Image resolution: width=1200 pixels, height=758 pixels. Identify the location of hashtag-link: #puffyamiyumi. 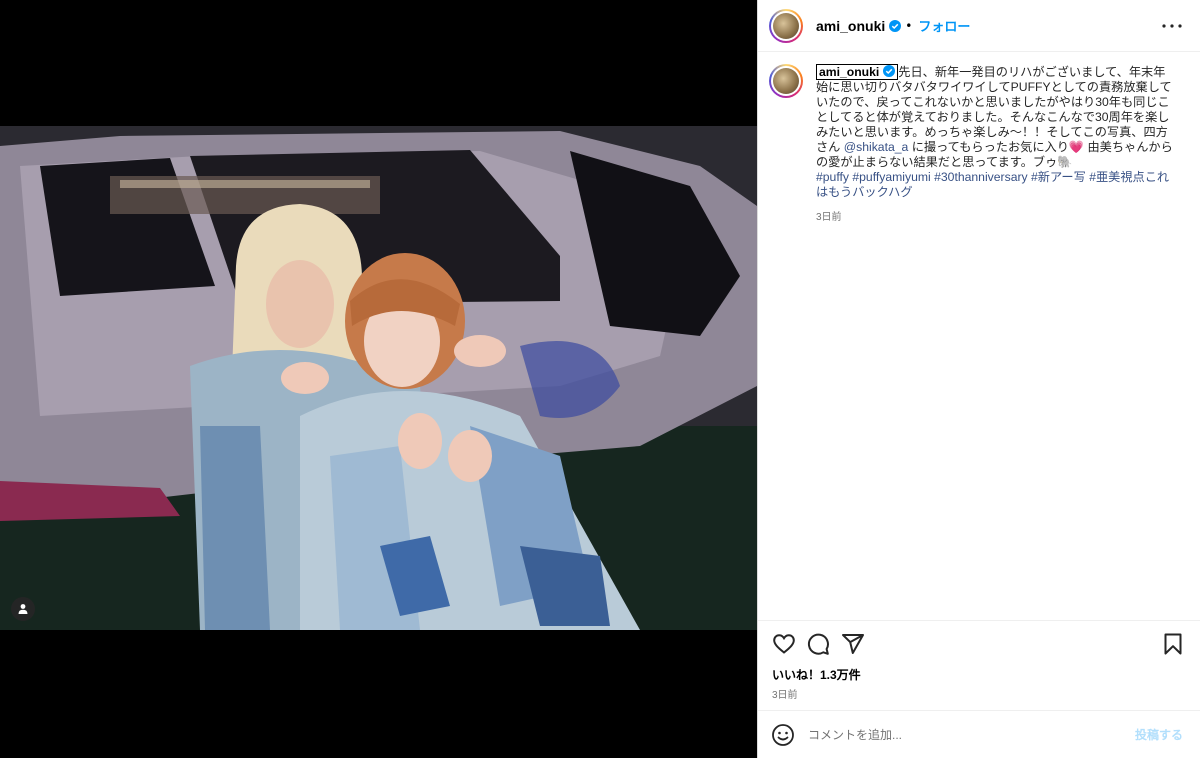
(891, 177).